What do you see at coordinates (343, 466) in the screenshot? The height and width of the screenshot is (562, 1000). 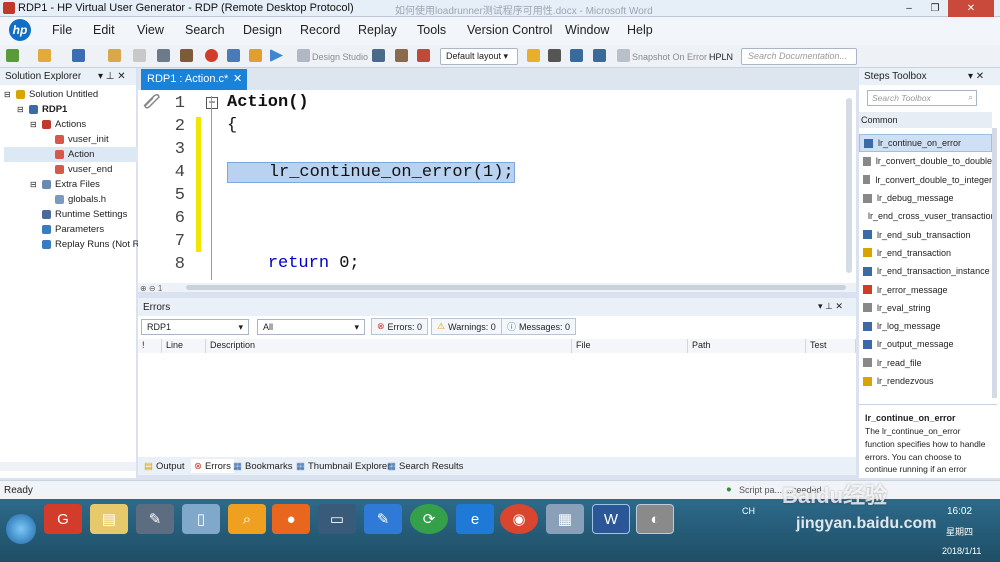 I see `tab-thumbnail-explorer: ▦ Thumbnail Explorer` at bounding box center [343, 466].